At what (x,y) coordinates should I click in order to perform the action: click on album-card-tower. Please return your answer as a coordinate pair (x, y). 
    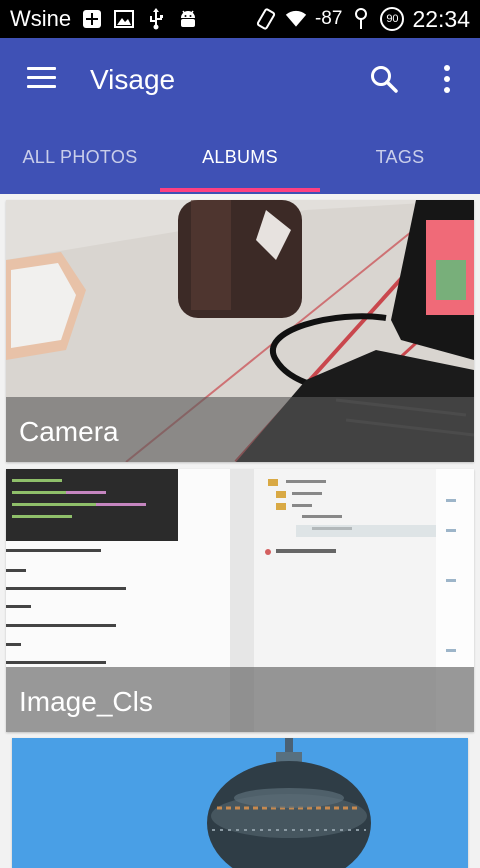
    Looking at the image, I should click on (240, 803).